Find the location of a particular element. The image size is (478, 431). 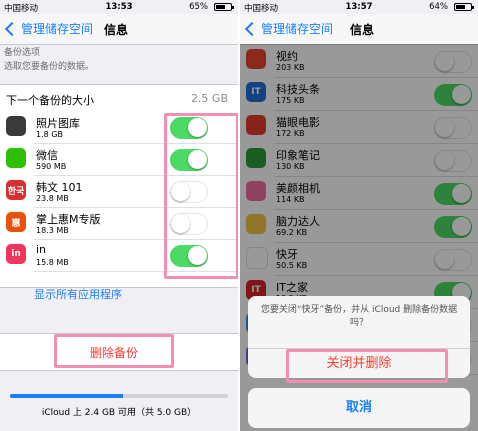

storage-progress is located at coordinates (119, 396).